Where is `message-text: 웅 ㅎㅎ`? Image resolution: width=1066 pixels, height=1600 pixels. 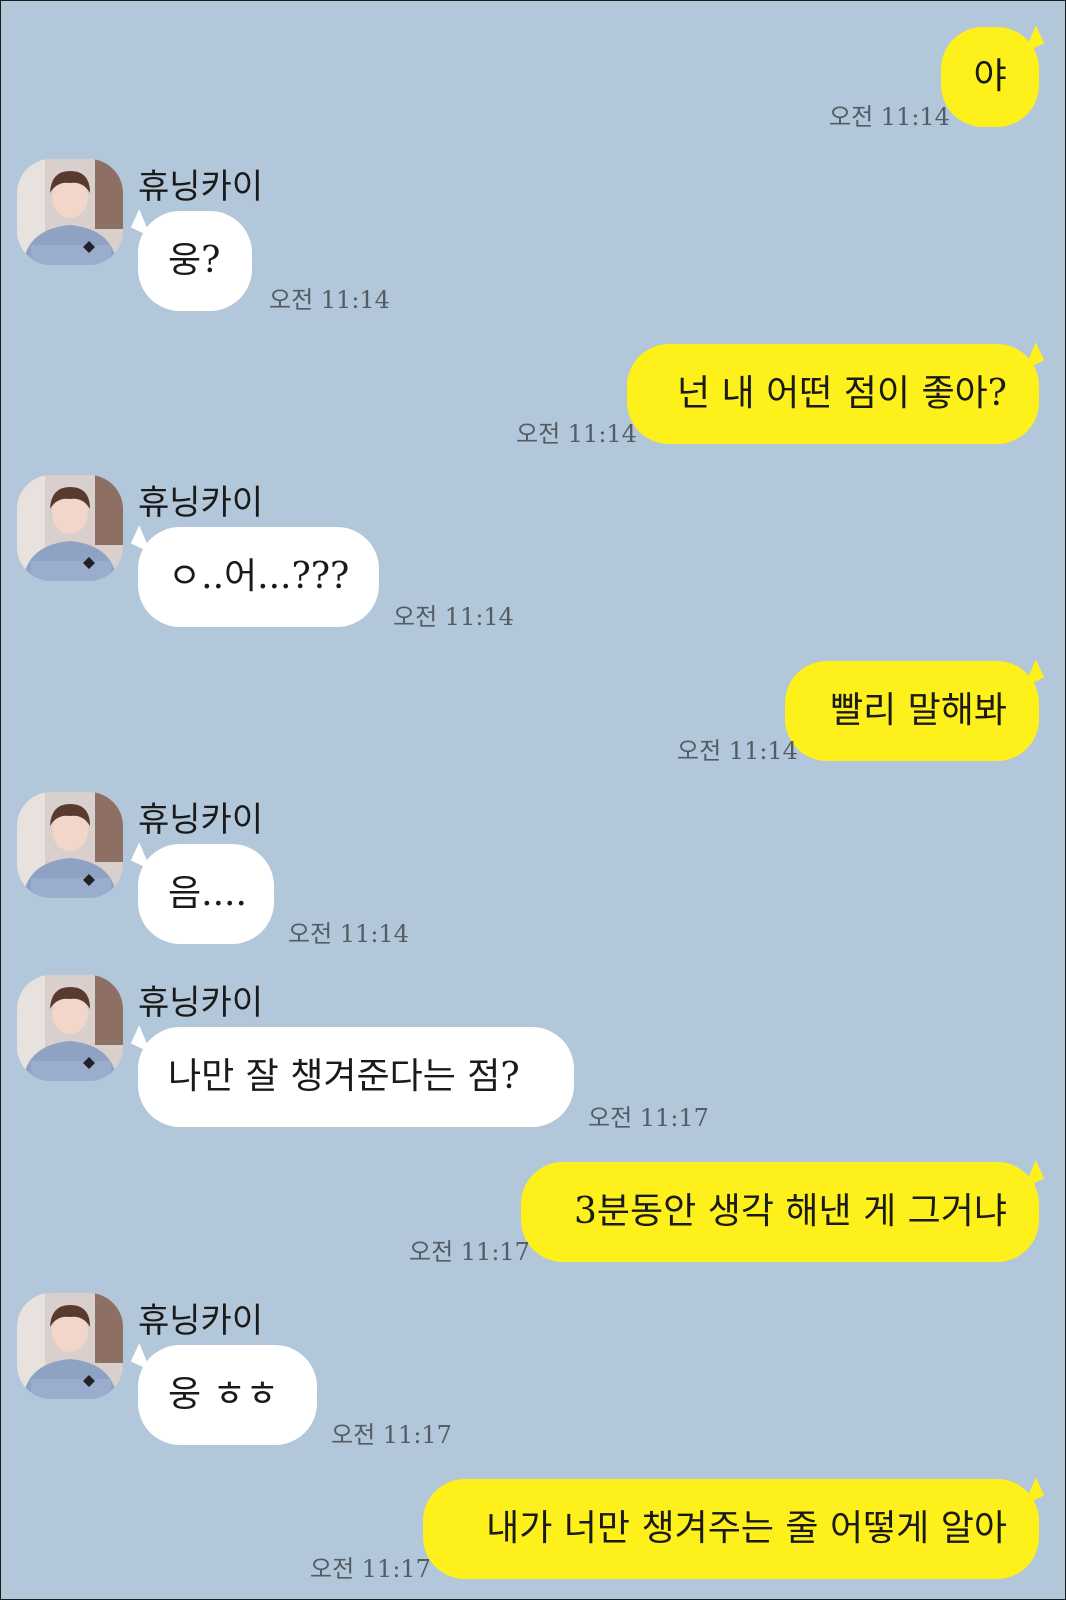
message-text: 웅 ㅎㅎ is located at coordinates (223, 1394).